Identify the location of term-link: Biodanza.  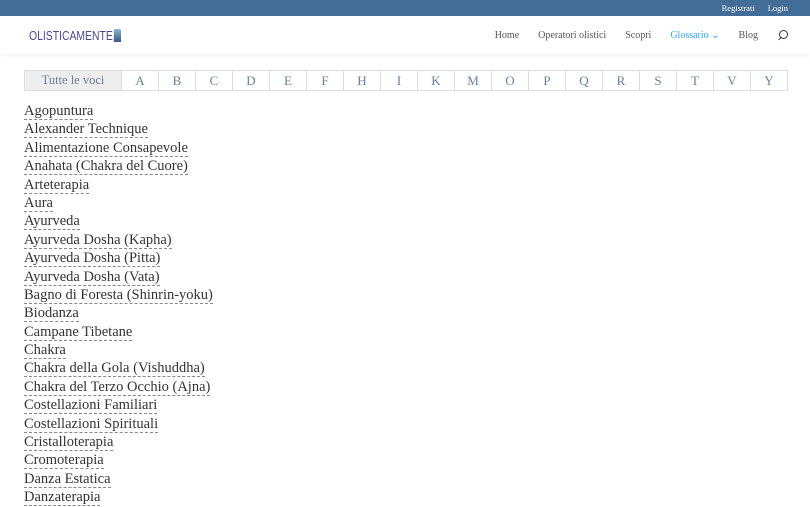
(51, 314).